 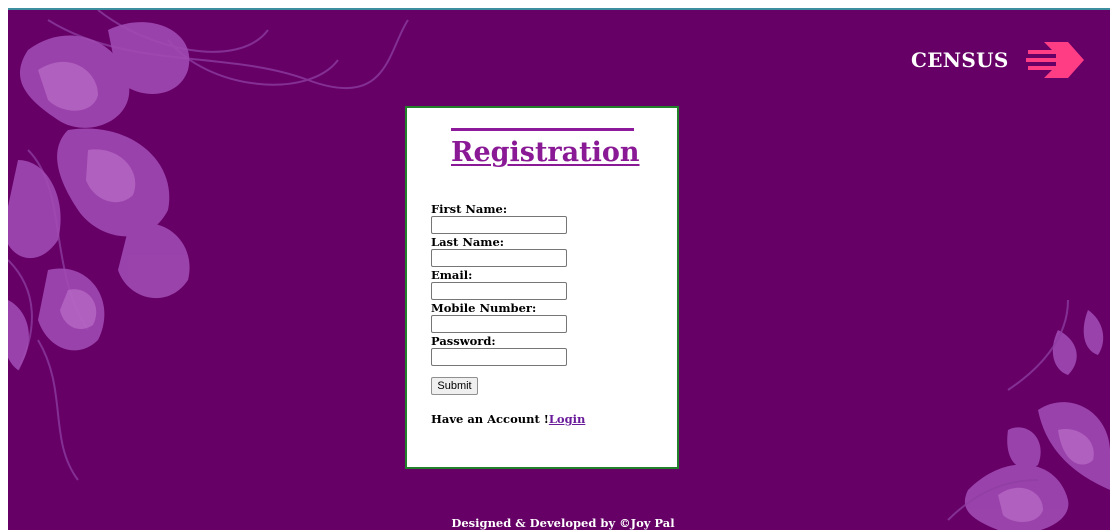 What do you see at coordinates (452, 275) in the screenshot?
I see `email-label: Email:` at bounding box center [452, 275].